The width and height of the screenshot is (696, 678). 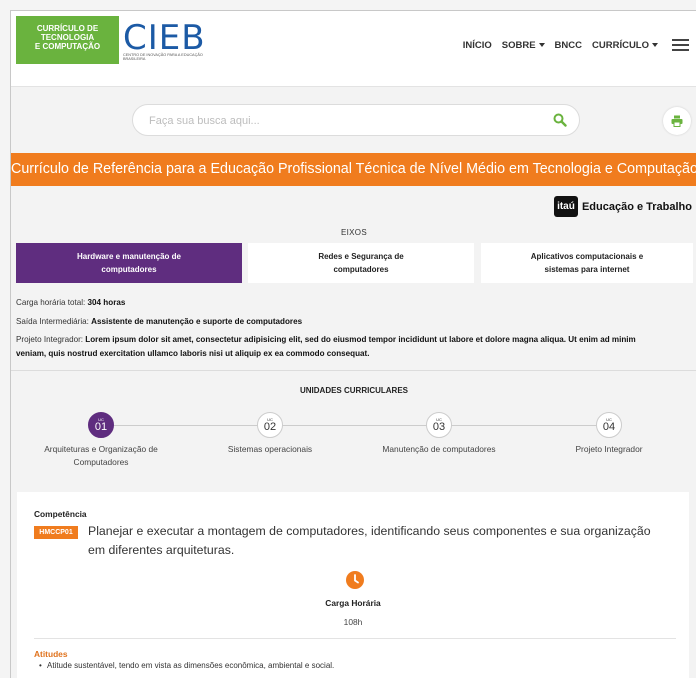 What do you see at coordinates (52, 302) in the screenshot?
I see `carga-label: Carga horária total:` at bounding box center [52, 302].